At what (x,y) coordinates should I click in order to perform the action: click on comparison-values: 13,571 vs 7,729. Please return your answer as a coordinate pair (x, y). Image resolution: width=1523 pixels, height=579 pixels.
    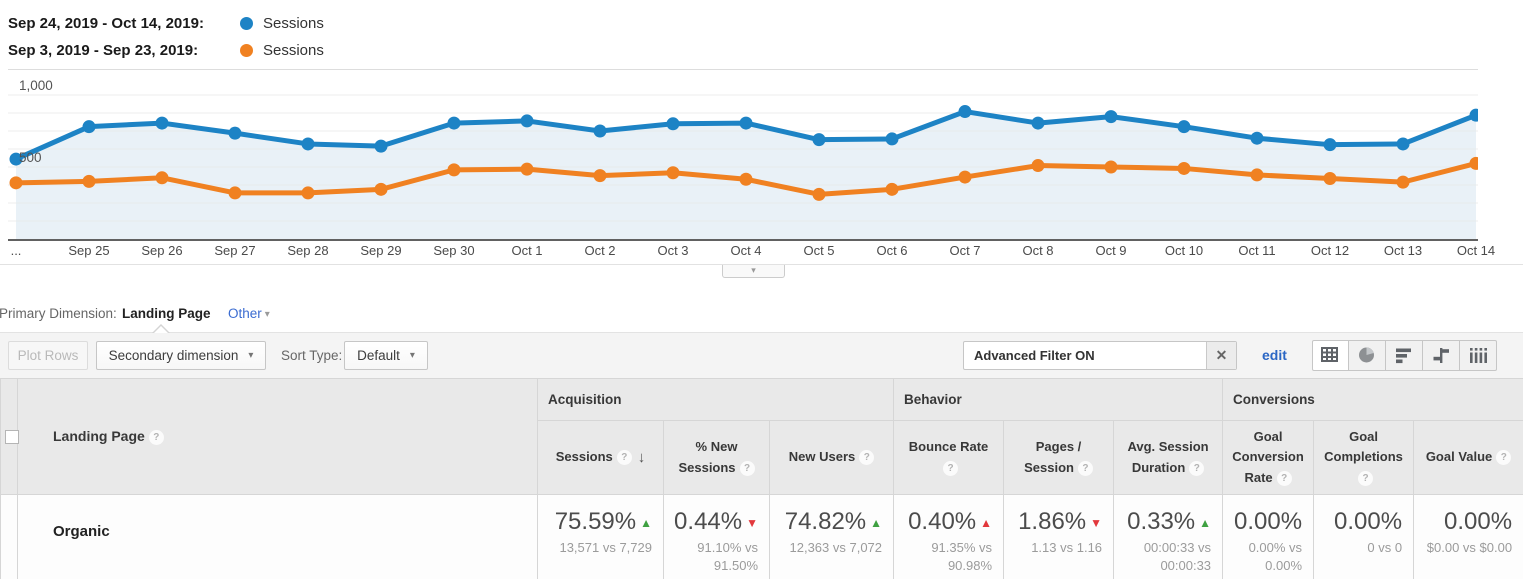
    Looking at the image, I should click on (605, 547).